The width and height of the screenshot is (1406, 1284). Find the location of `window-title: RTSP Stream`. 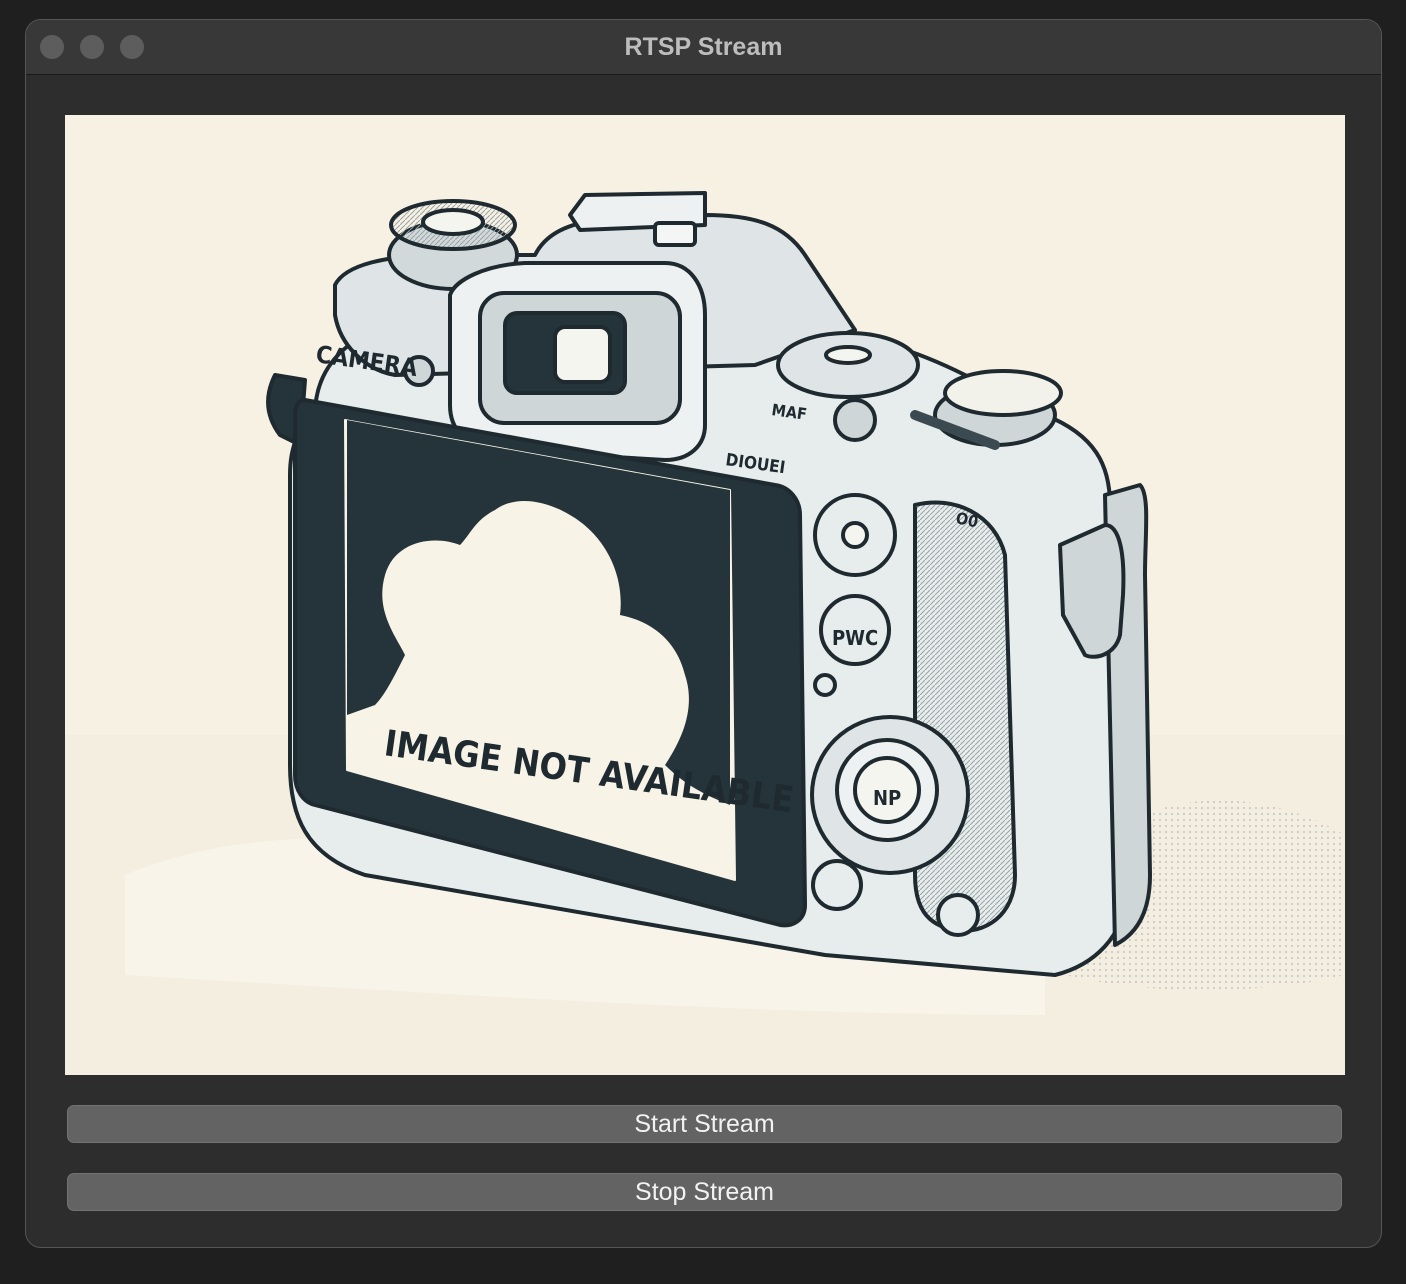

window-title: RTSP Stream is located at coordinates (703, 47).